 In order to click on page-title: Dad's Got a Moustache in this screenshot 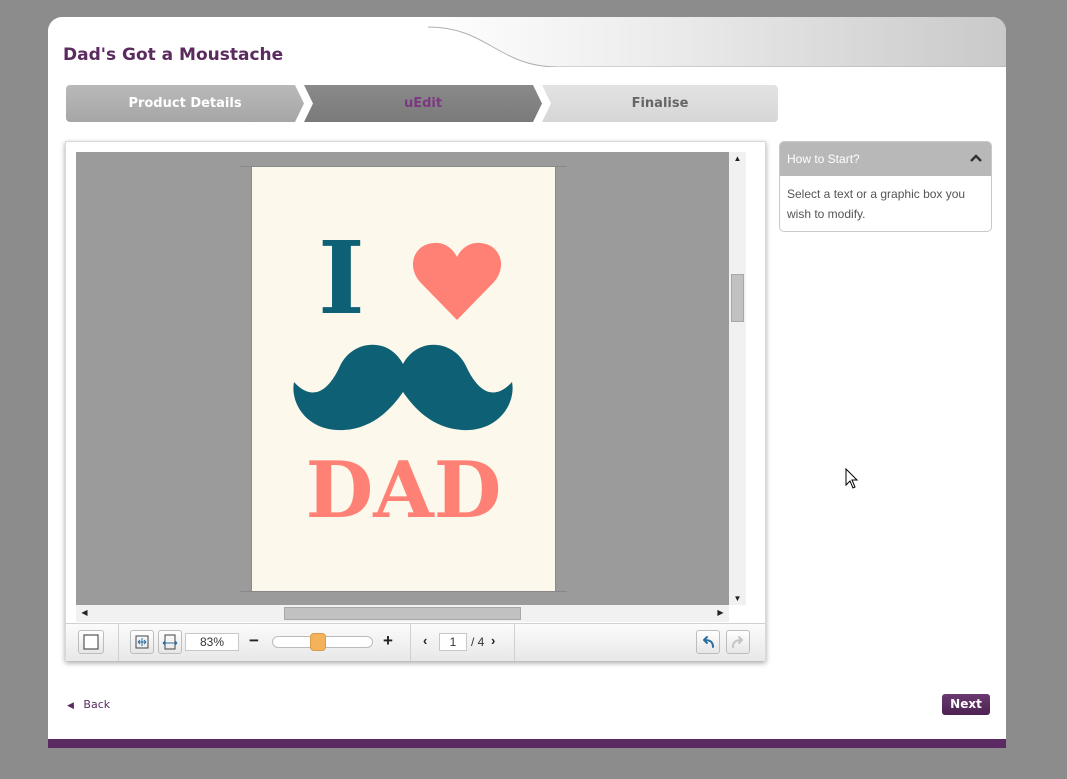, I will do `click(173, 55)`.